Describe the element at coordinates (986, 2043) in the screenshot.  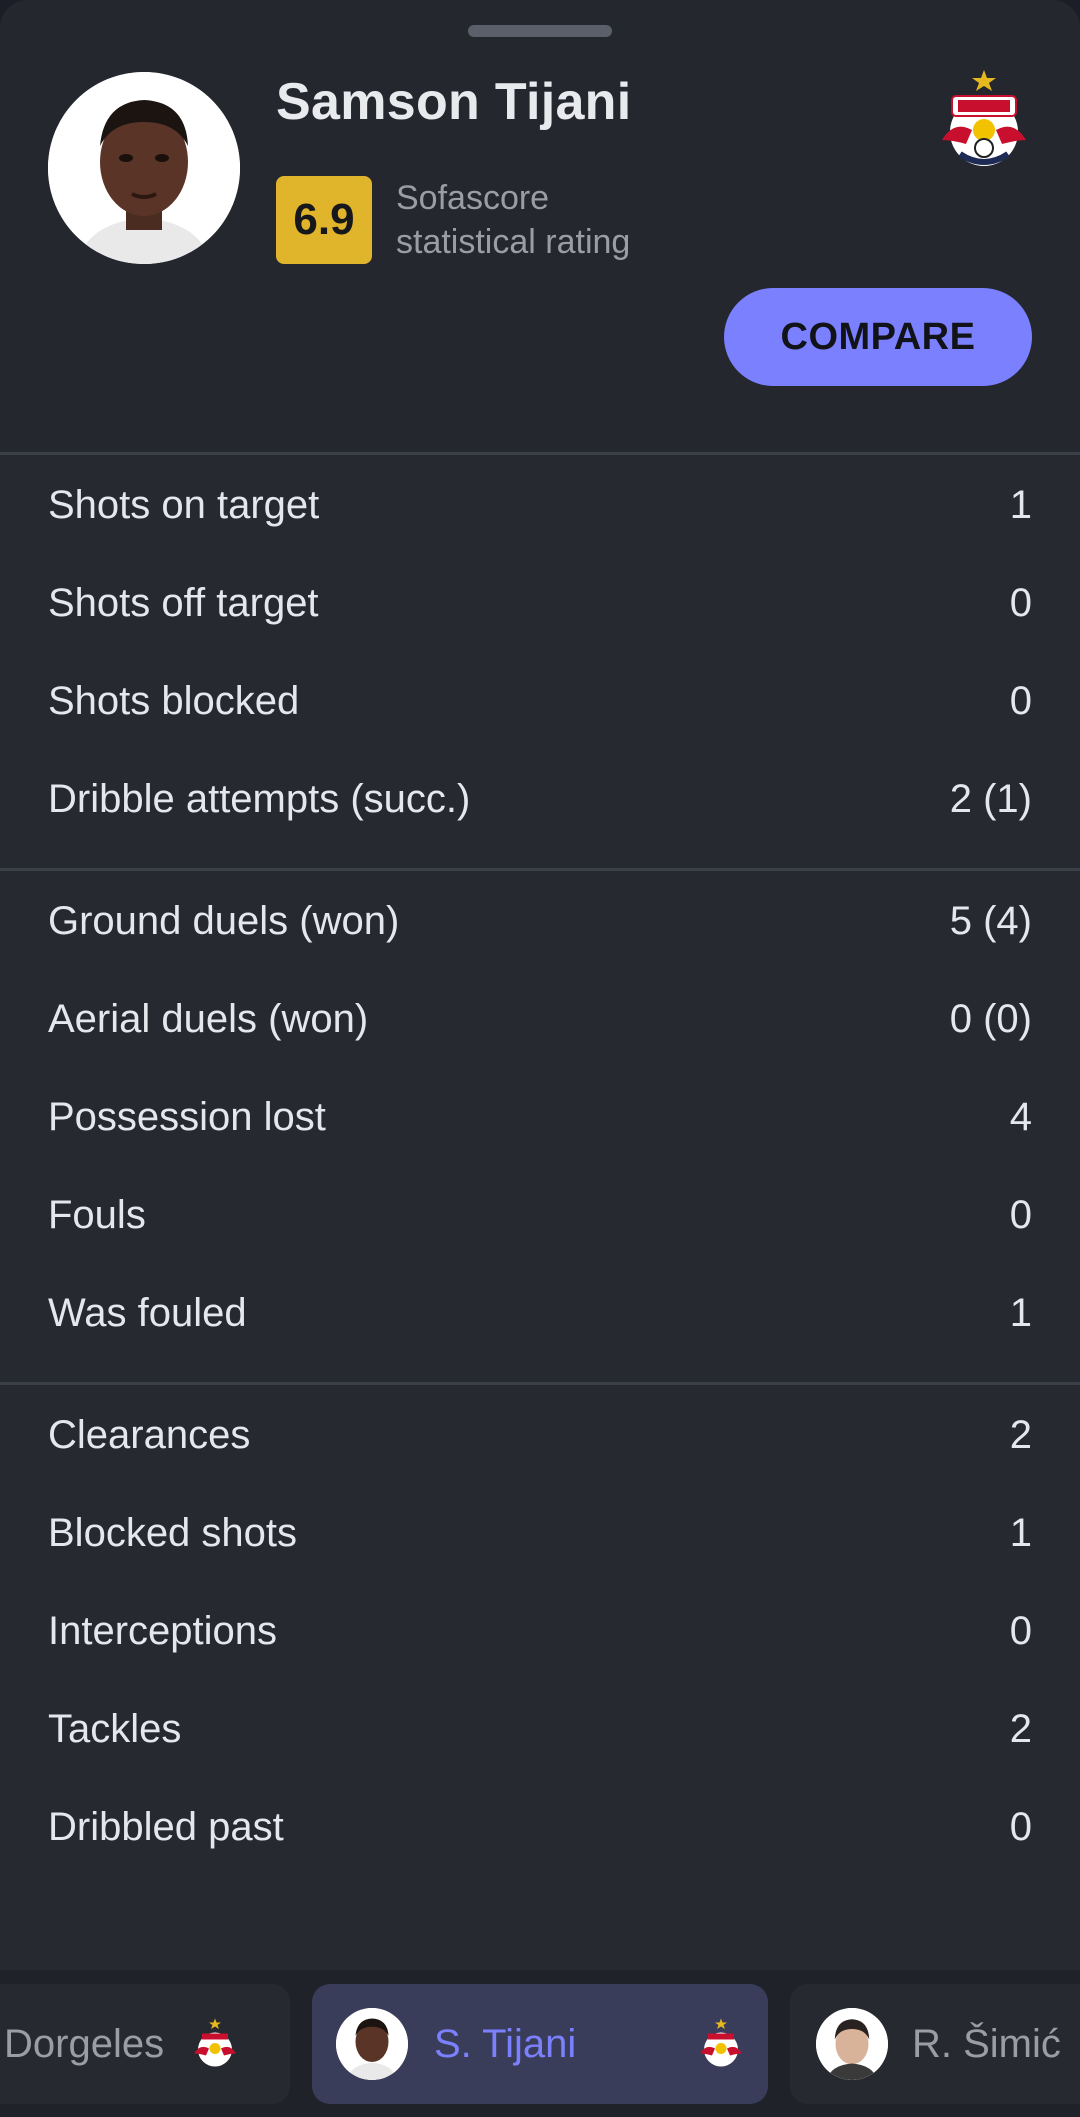
I see `player-chip-name: R. Šimić` at that location.